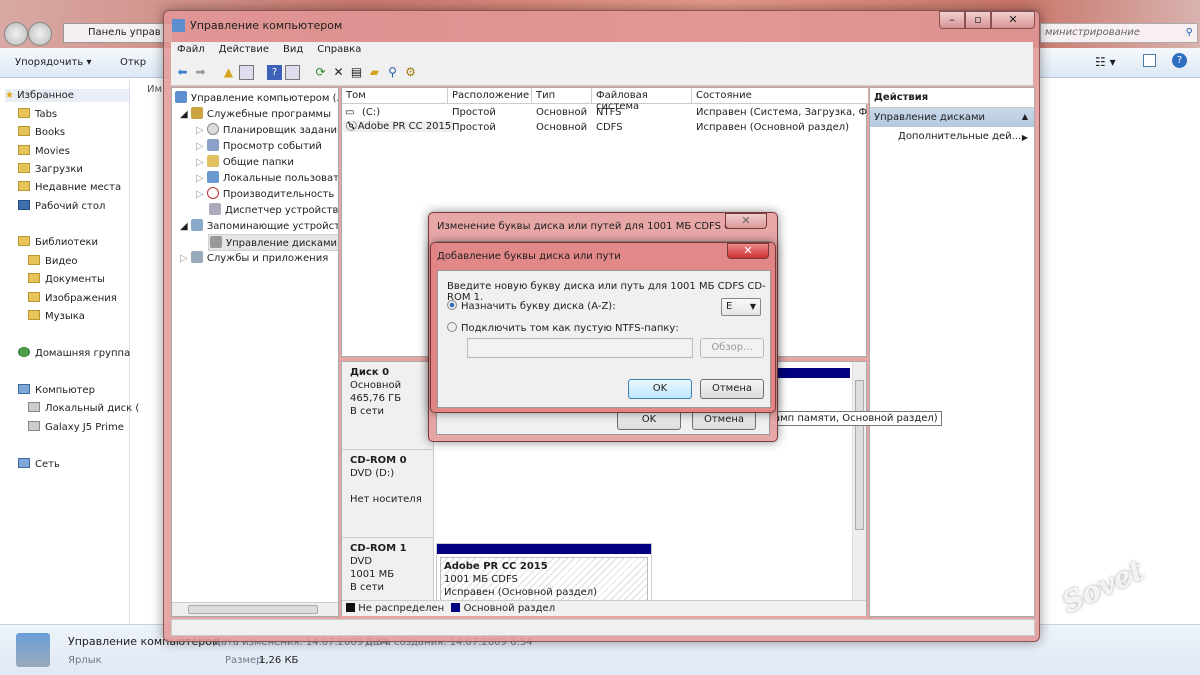 This screenshot has height=675, width=1200. Describe the element at coordinates (952, 134) in the screenshot. I see `more-actions: Дополнительные дей... ▶` at that location.